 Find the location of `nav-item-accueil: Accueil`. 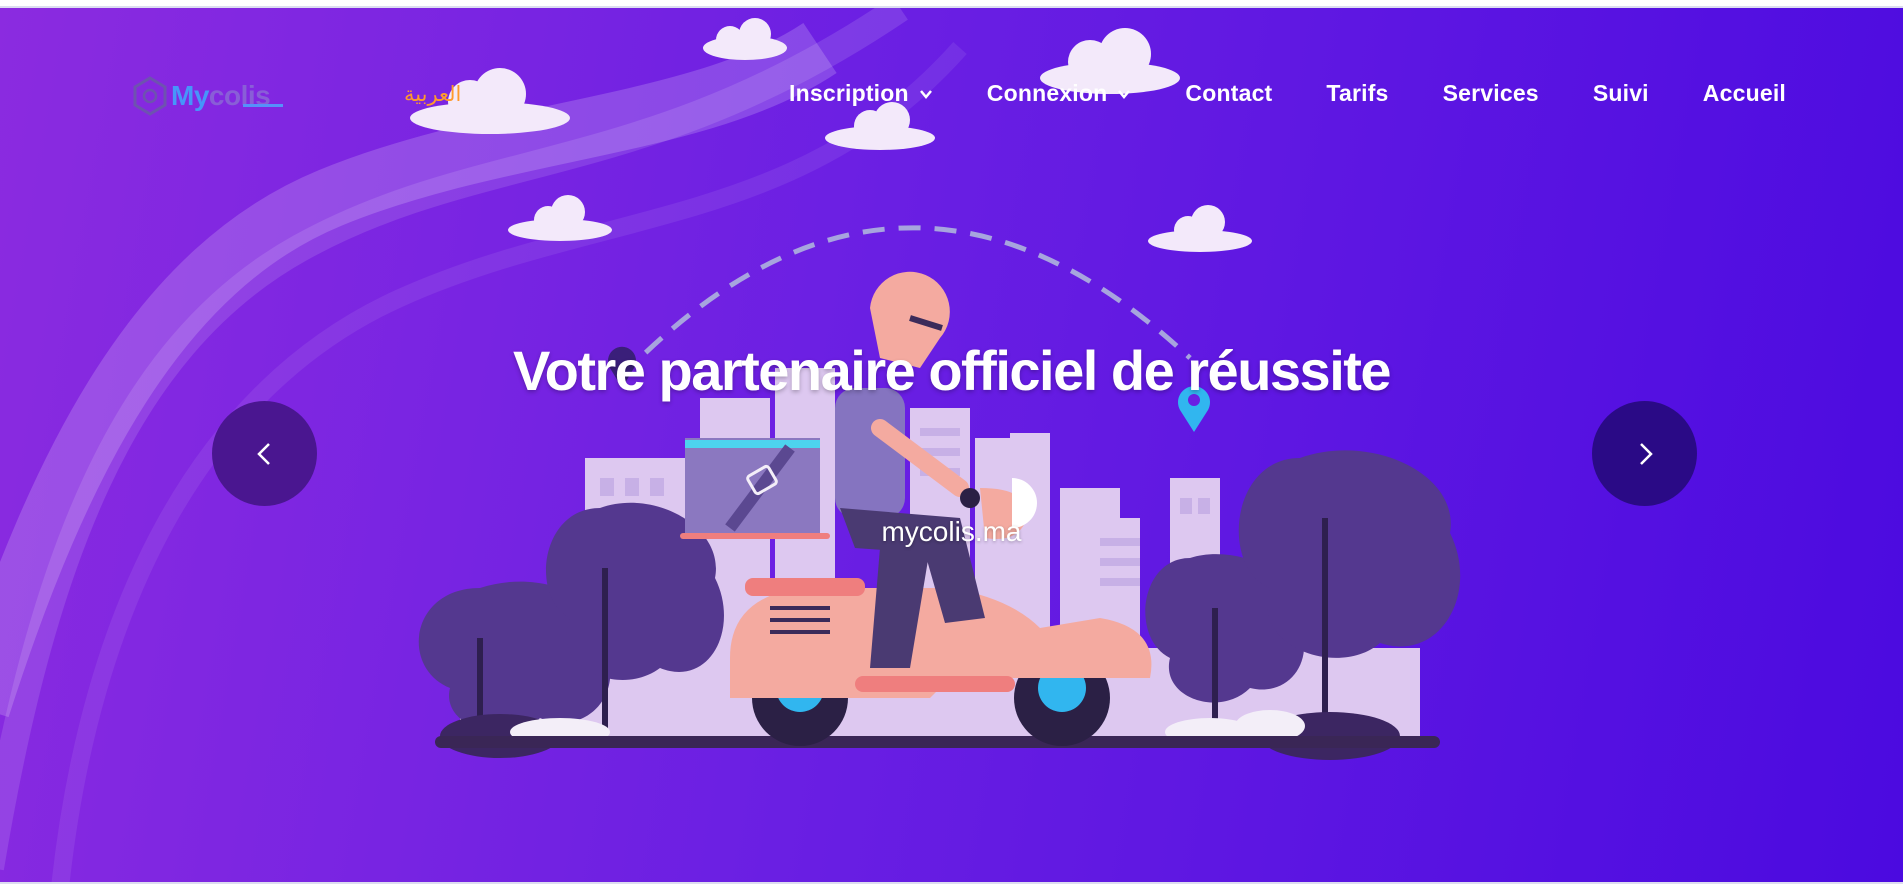

nav-item-accueil: Accueil is located at coordinates (1744, 93).